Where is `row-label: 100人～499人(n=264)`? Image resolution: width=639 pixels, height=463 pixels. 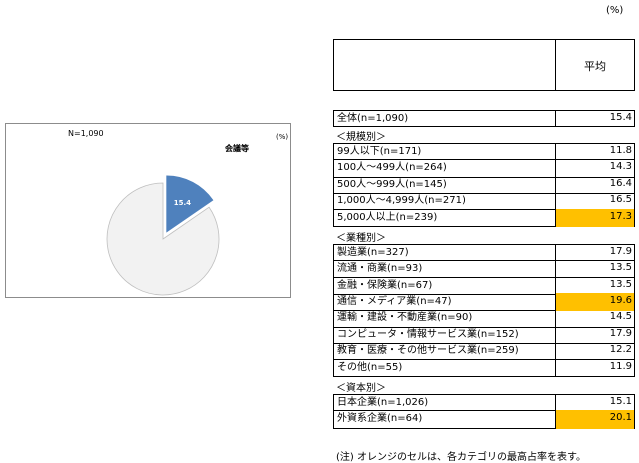
row-label: 100人～499人(n=264) is located at coordinates (392, 168).